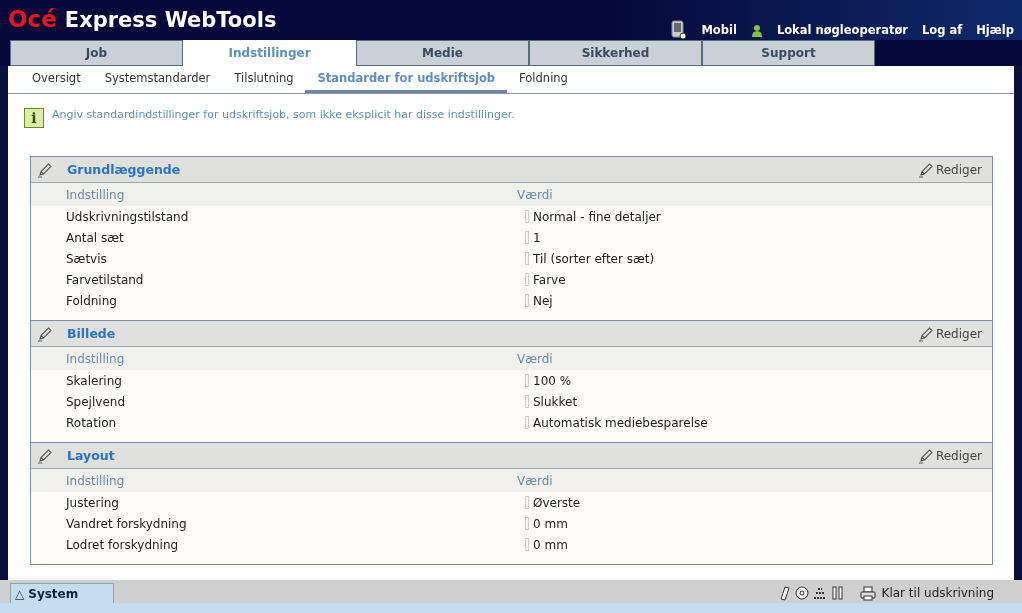 Image resolution: width=1022 pixels, height=613 pixels. I want to click on setting-name: Foldning, so click(92, 300).